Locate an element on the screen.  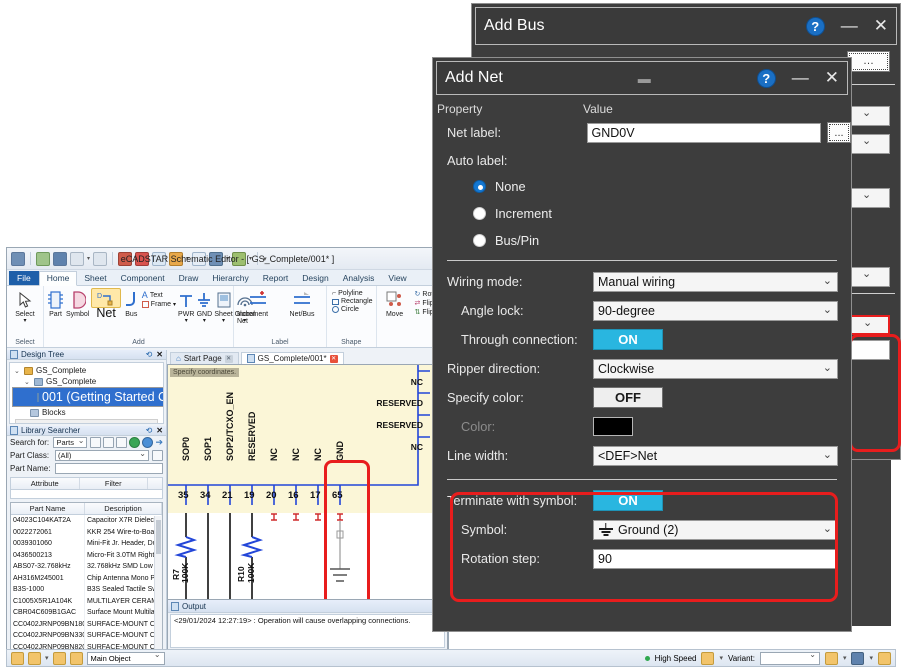
line-width-select: <DEF>Net ⌄ is located at coordinates (715, 455).